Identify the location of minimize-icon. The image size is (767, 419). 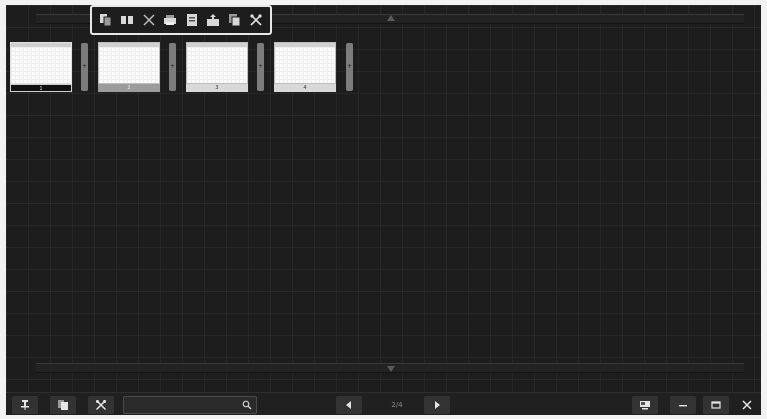
(683, 406).